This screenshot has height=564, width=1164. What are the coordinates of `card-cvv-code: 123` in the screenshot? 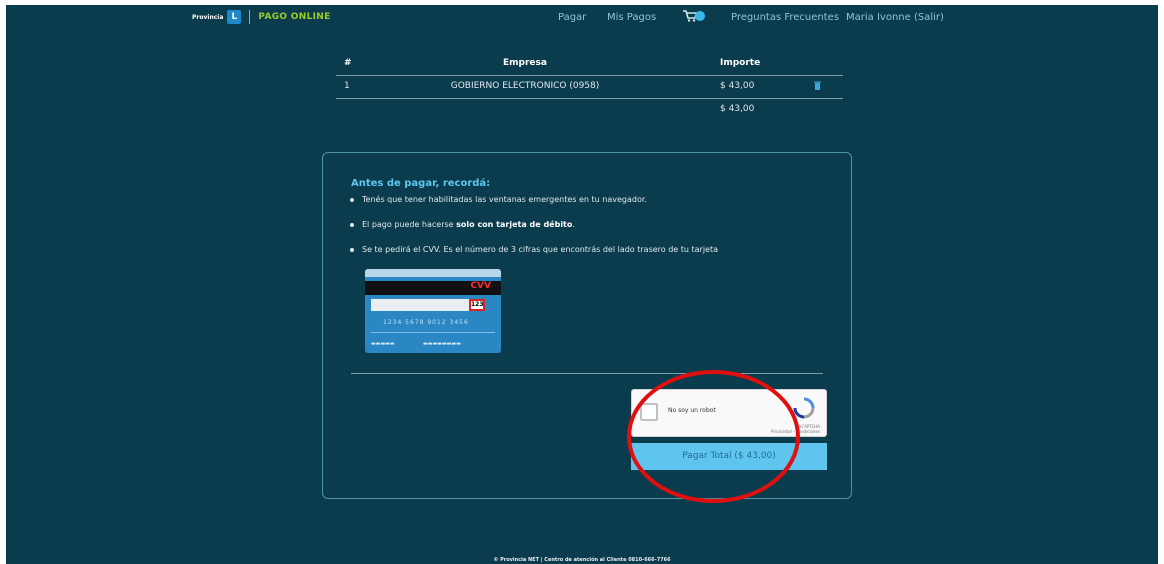 It's located at (477, 305).